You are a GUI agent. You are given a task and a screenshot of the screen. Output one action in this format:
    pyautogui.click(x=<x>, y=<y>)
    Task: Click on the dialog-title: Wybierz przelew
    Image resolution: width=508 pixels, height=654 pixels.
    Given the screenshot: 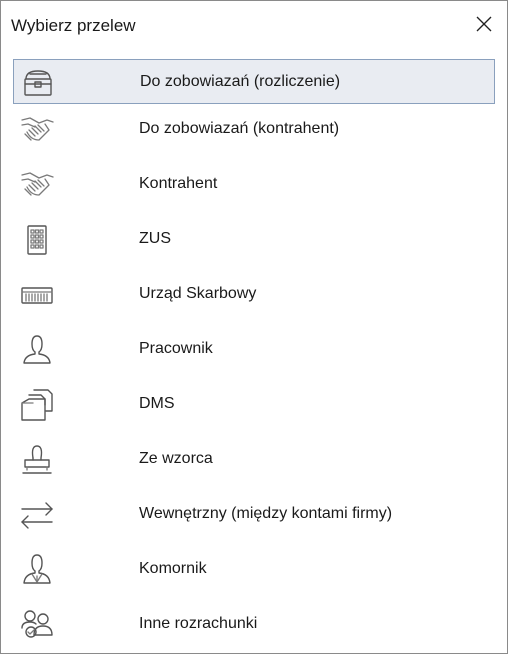 What is the action you would take?
    pyautogui.click(x=73, y=25)
    